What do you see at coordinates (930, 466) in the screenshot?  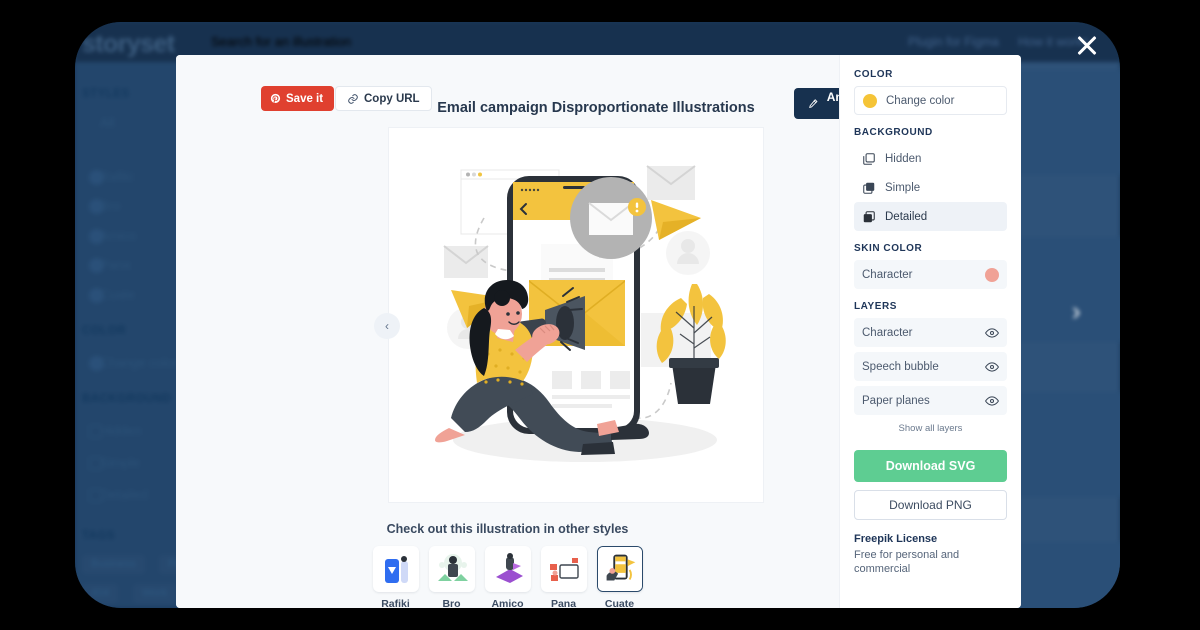 I see `download-svg-button: Download SVG` at bounding box center [930, 466].